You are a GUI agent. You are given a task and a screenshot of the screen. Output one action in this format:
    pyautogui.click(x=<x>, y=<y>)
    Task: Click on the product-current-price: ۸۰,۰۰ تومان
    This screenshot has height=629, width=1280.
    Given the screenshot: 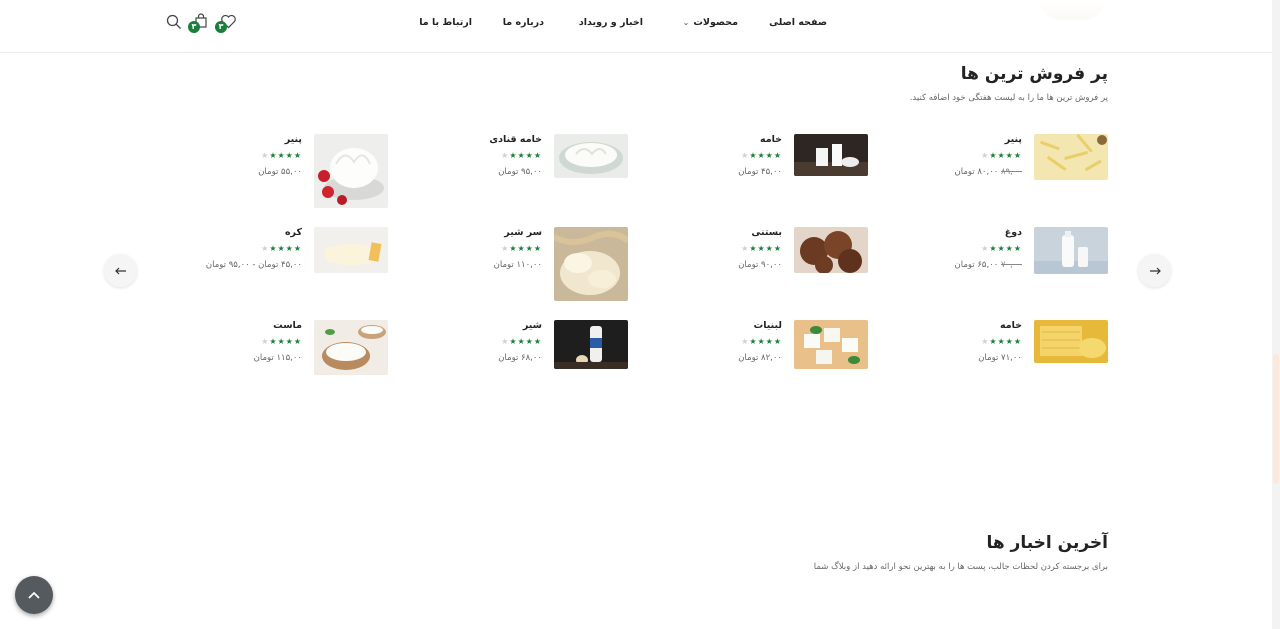 What is the action you would take?
    pyautogui.click(x=976, y=172)
    